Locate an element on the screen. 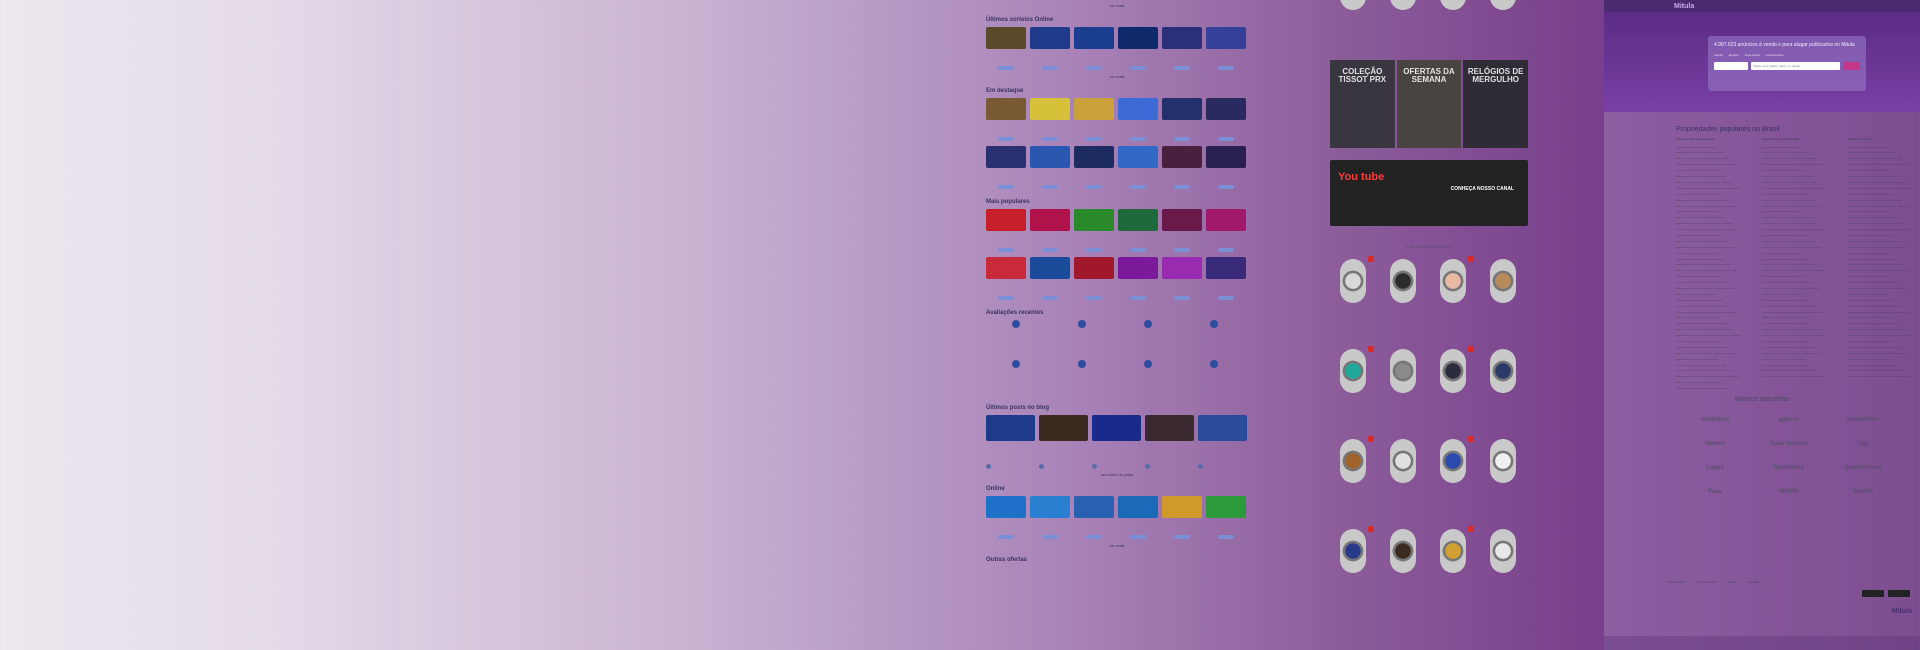 The width and height of the screenshot is (1920, 650). blog-thumbnail is located at coordinates (1116, 428).